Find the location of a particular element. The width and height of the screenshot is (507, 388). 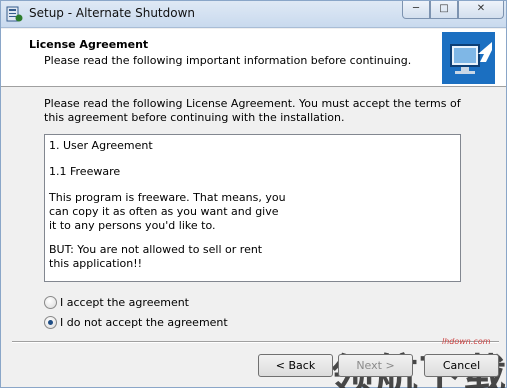

window-title: Setup - Alternate Shutdown is located at coordinates (112, 13).